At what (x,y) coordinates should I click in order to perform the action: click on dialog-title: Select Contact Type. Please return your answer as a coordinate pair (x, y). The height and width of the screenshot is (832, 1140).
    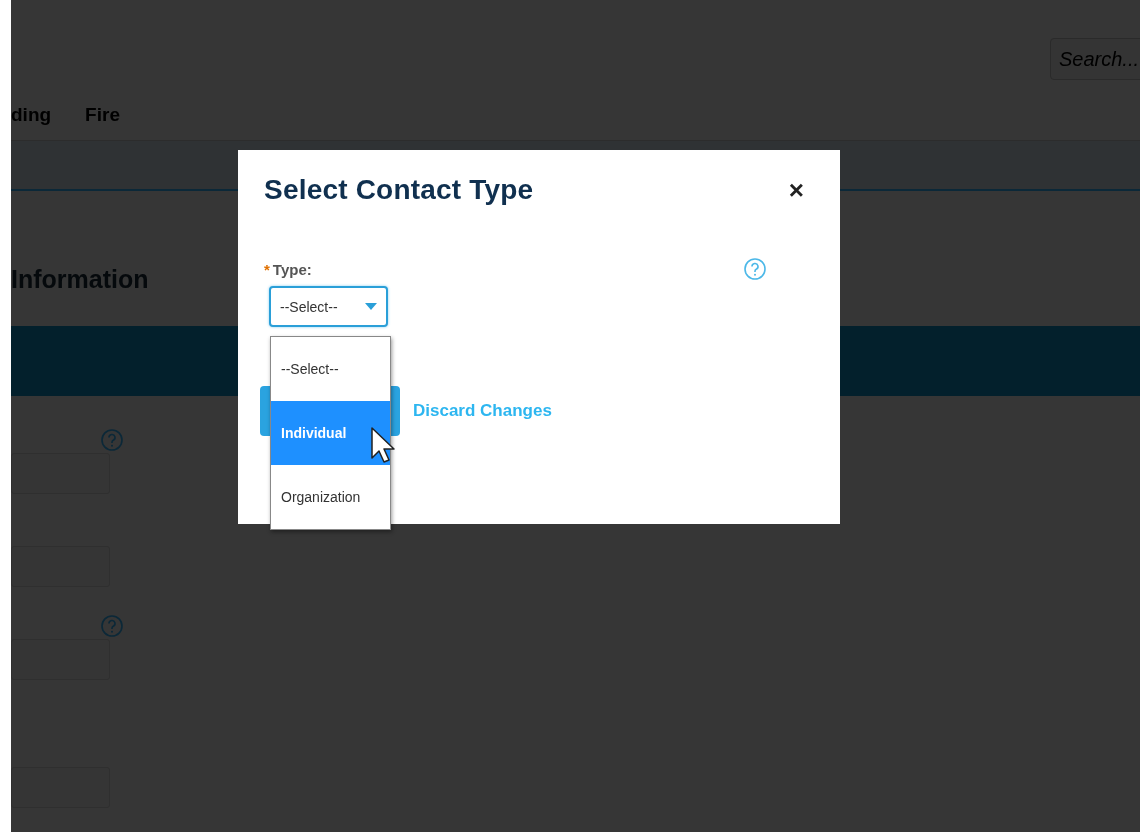
    Looking at the image, I should click on (399, 190).